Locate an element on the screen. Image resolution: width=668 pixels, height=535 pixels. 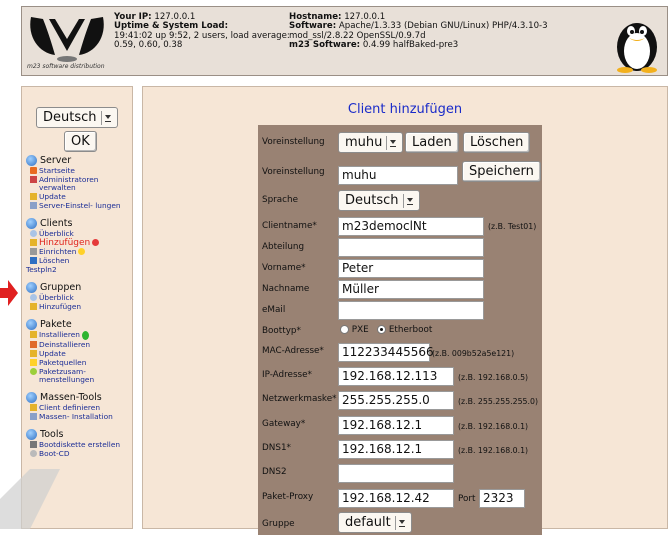
software-label: Software: is located at coordinates (313, 26).